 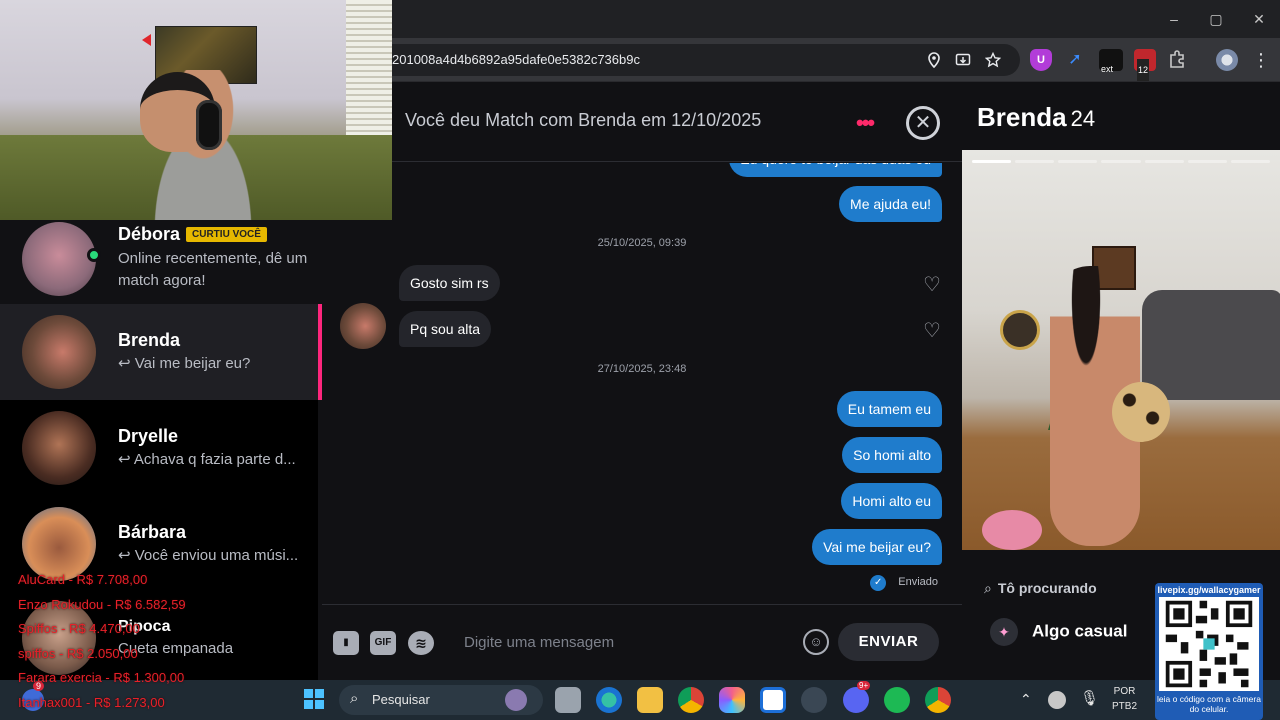 I want to click on message-bubble-received: Pq sou alta, so click(x=445, y=329).